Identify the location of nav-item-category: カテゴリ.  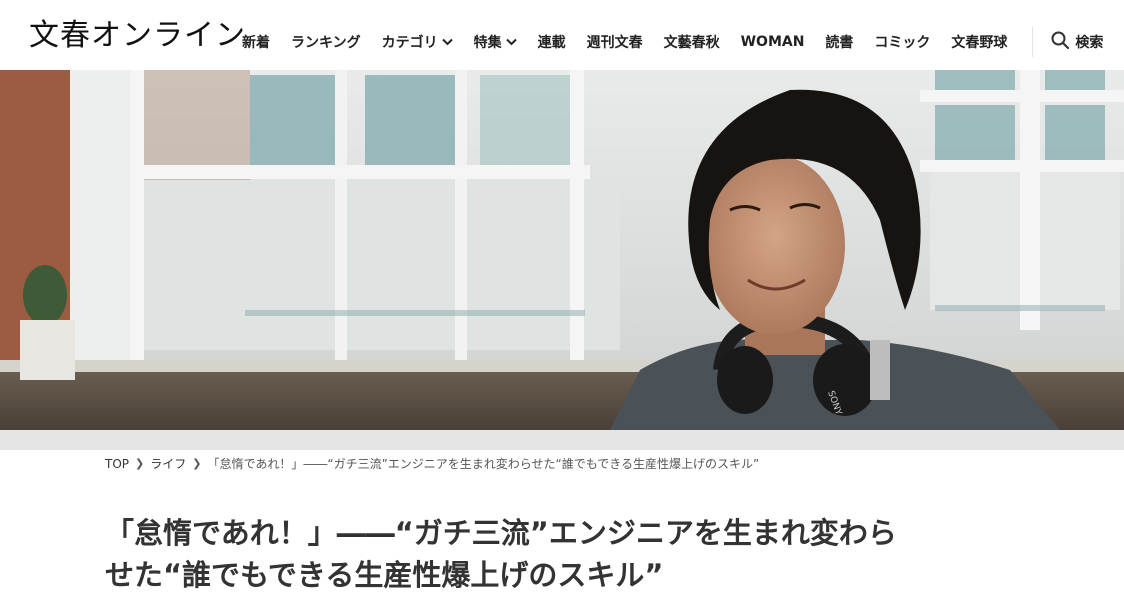
(417, 42).